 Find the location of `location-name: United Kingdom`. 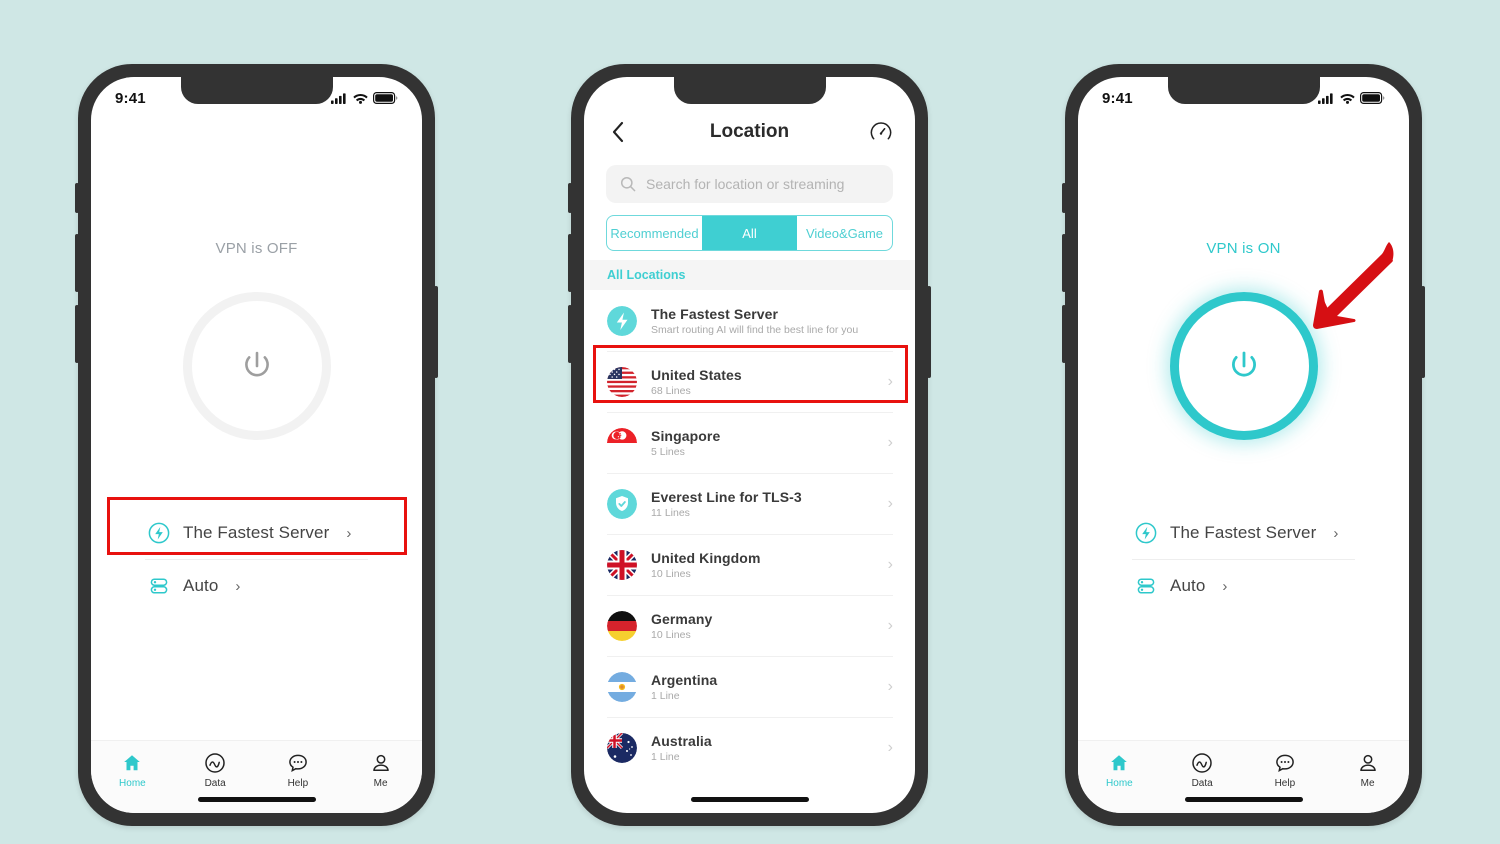

location-name: United Kingdom is located at coordinates (706, 557).